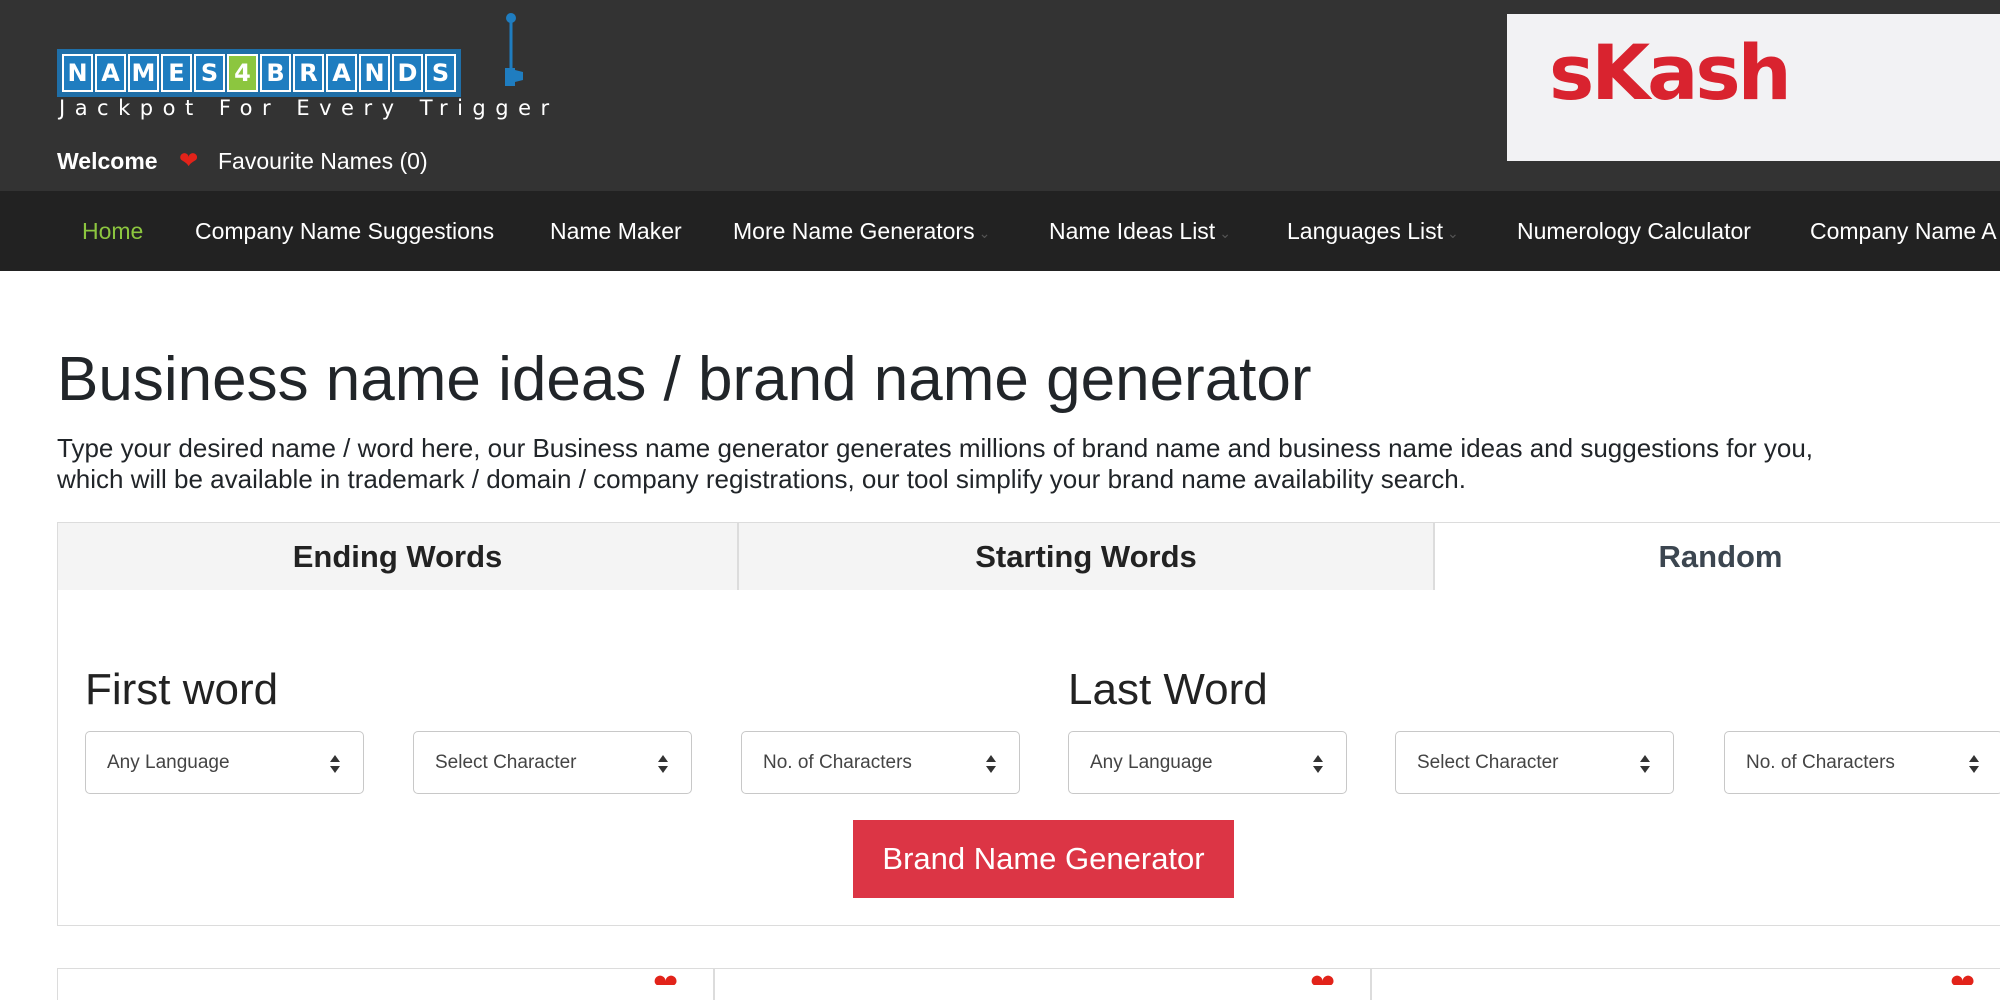  Describe the element at coordinates (1903, 231) in the screenshot. I see `nav-item-company-name-availability: Company Name A` at that location.